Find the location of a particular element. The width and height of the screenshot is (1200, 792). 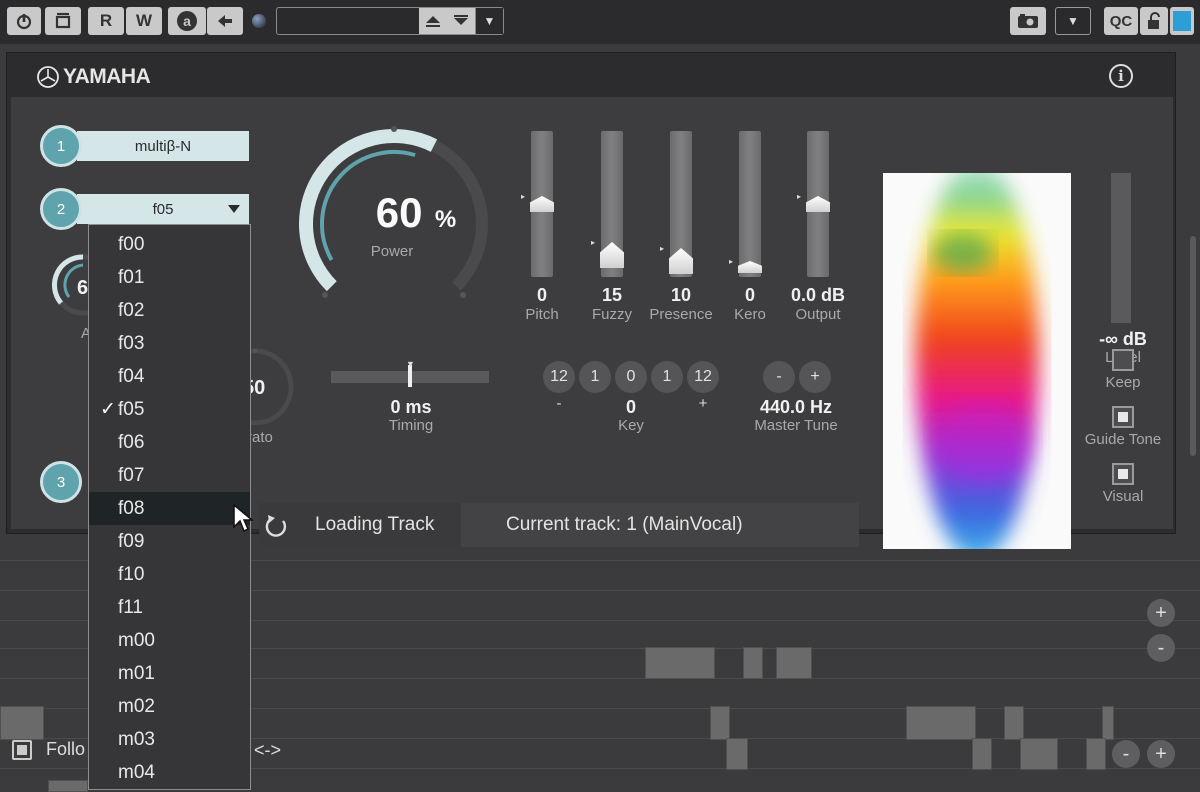

visual-label: Visual is located at coordinates (1123, 496).